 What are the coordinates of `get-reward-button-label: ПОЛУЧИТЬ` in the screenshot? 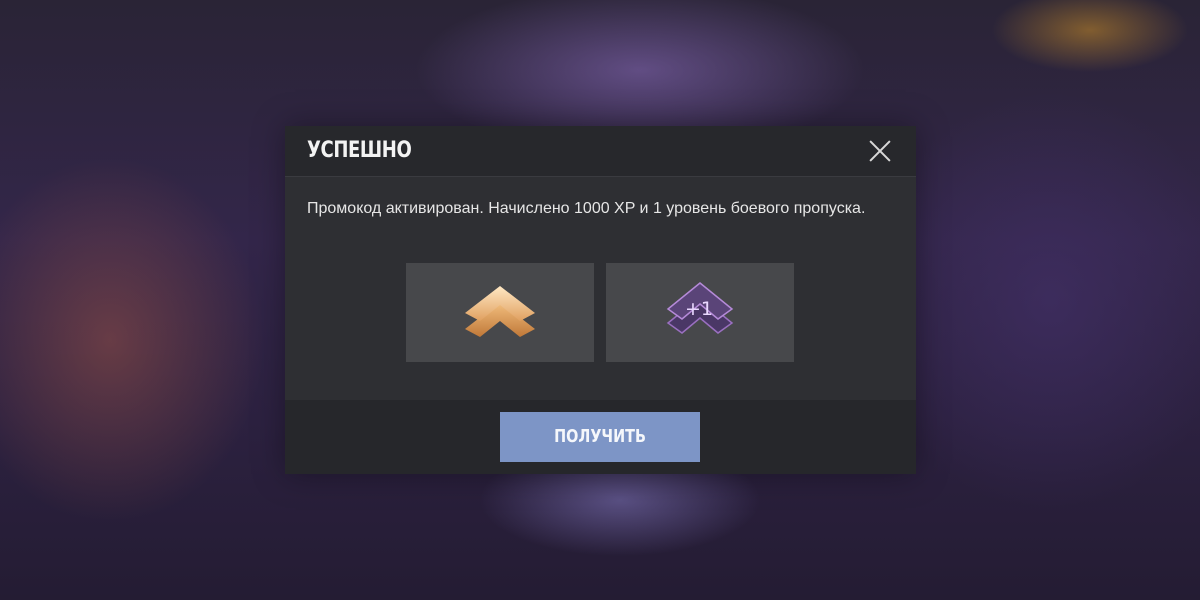 It's located at (600, 436).